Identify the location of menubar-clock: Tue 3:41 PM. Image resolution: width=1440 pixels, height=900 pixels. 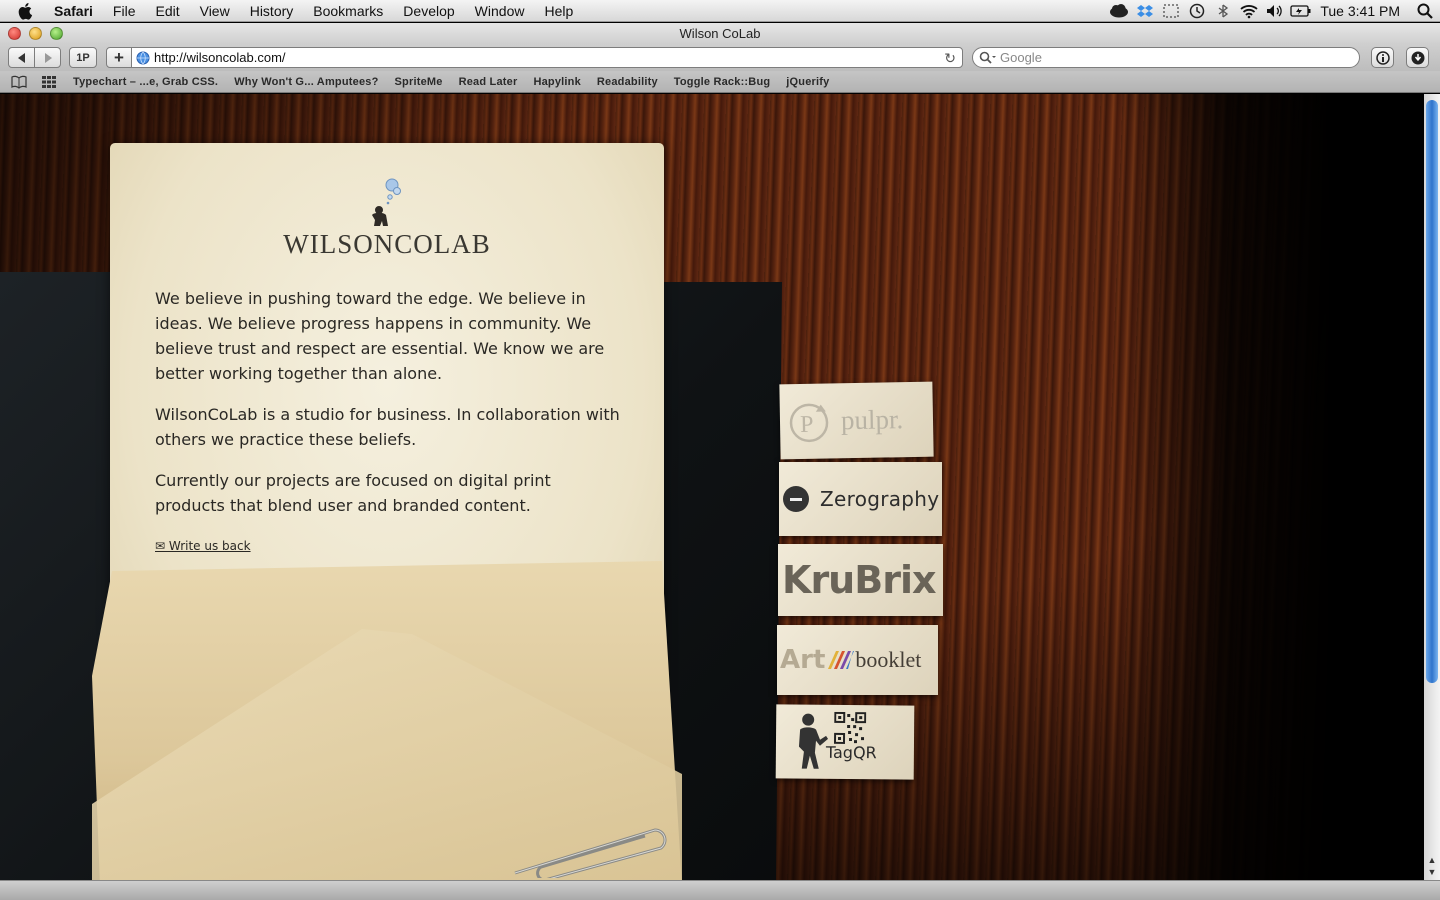
(1362, 11).